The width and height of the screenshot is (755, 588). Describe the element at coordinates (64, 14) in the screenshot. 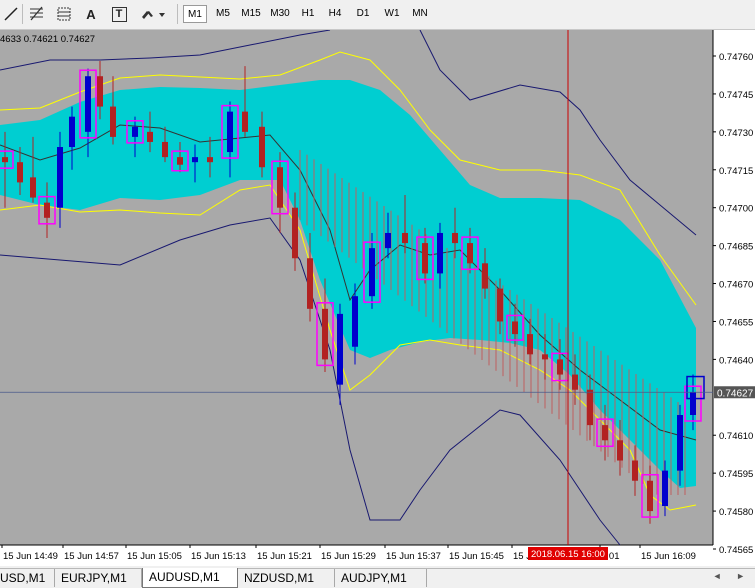

I see `fibonacci-fan-tool-icon` at that location.